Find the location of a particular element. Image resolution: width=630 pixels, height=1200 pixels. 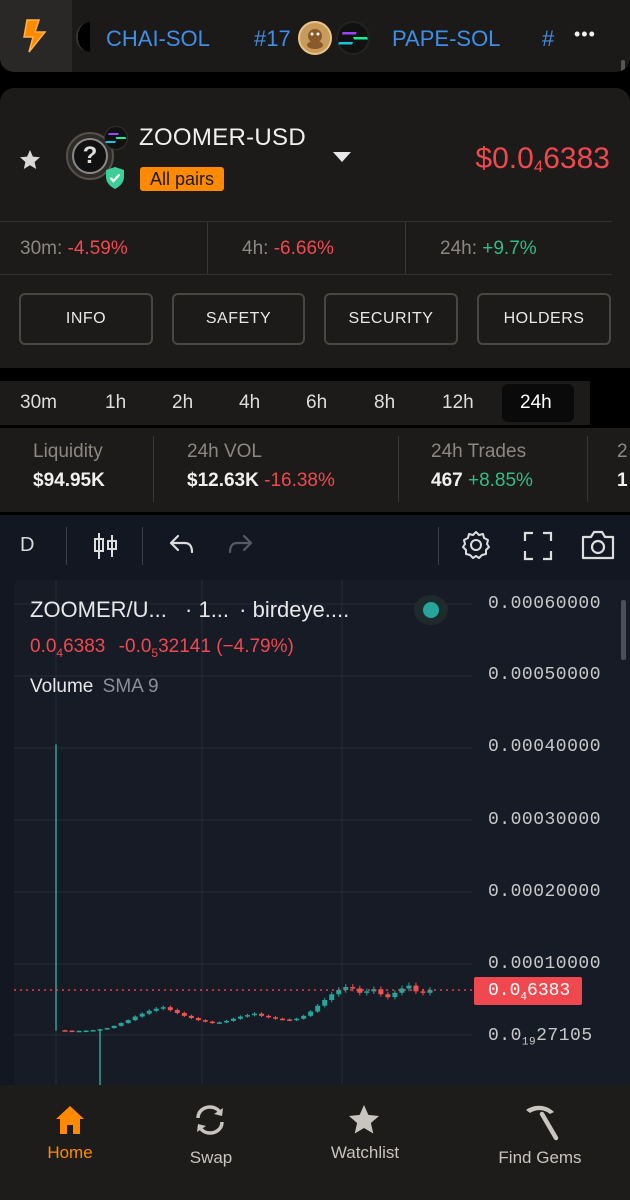

ticker-coin-partial is located at coordinates (83, 37).